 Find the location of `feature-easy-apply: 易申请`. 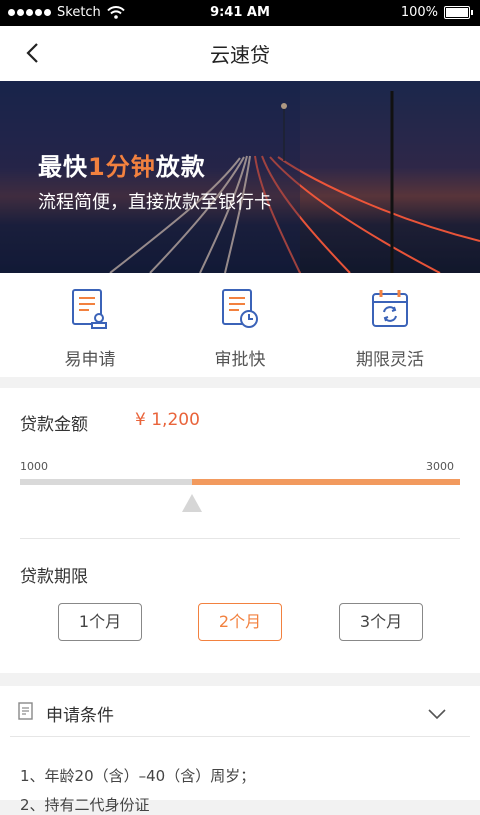

feature-easy-apply: 易申请 is located at coordinates (90, 328).